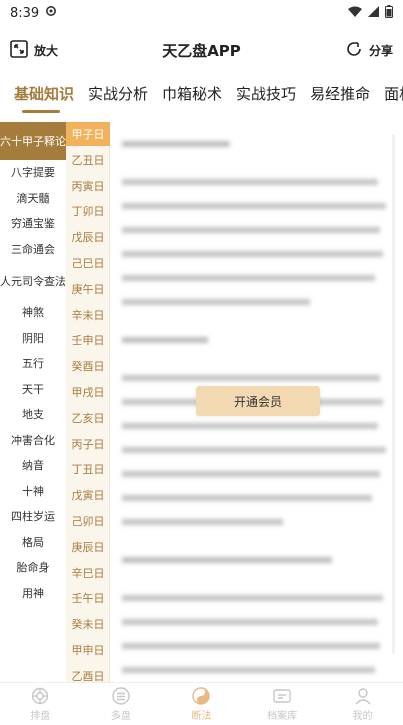  Describe the element at coordinates (393, 394) in the screenshot. I see `content-scrollbar` at that location.